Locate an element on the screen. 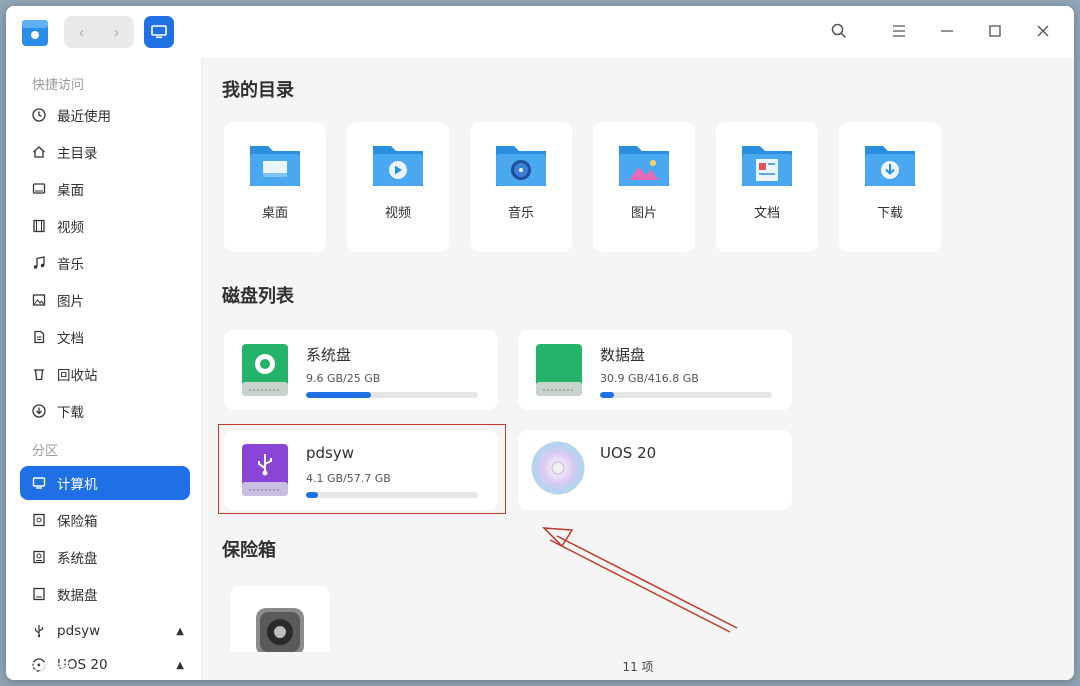 This screenshot has width=1080, height=686. sidebar-item-label: 下载 is located at coordinates (70, 413).